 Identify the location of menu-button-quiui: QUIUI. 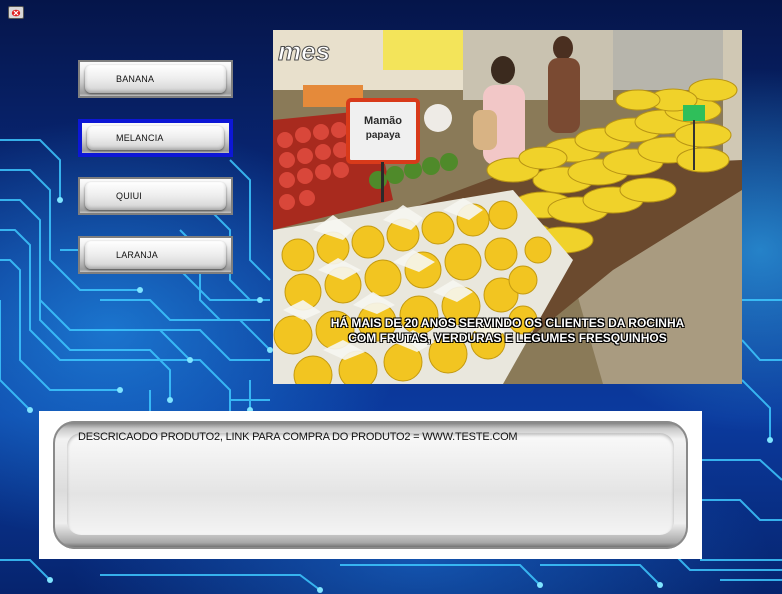
(155, 196).